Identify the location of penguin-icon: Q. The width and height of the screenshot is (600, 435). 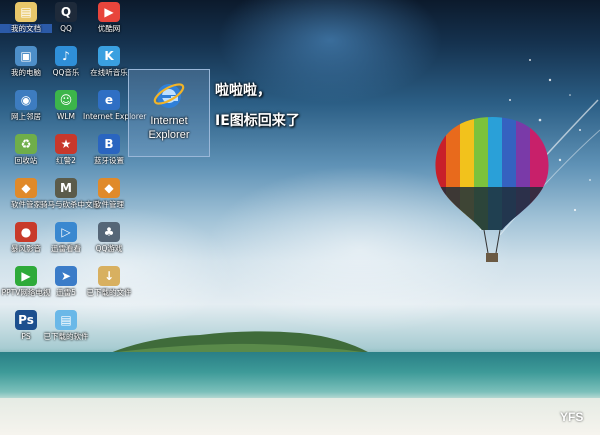
(66, 12).